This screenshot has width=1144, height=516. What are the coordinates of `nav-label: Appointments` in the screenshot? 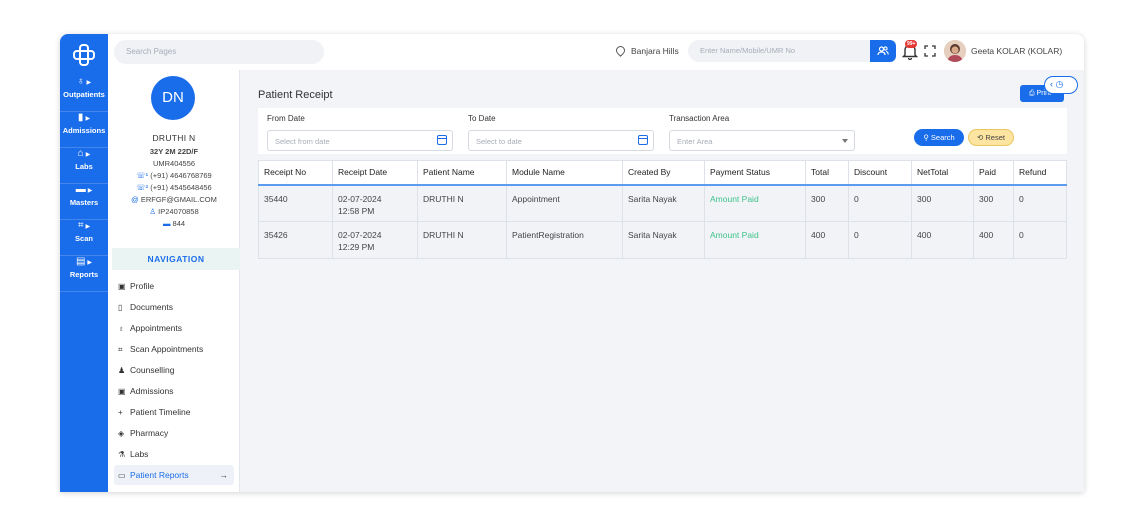 It's located at (156, 328).